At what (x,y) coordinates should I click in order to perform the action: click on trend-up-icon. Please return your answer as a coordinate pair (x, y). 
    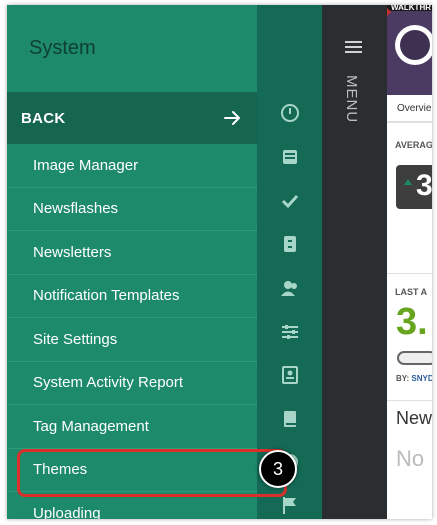
    Looking at the image, I should click on (408, 182).